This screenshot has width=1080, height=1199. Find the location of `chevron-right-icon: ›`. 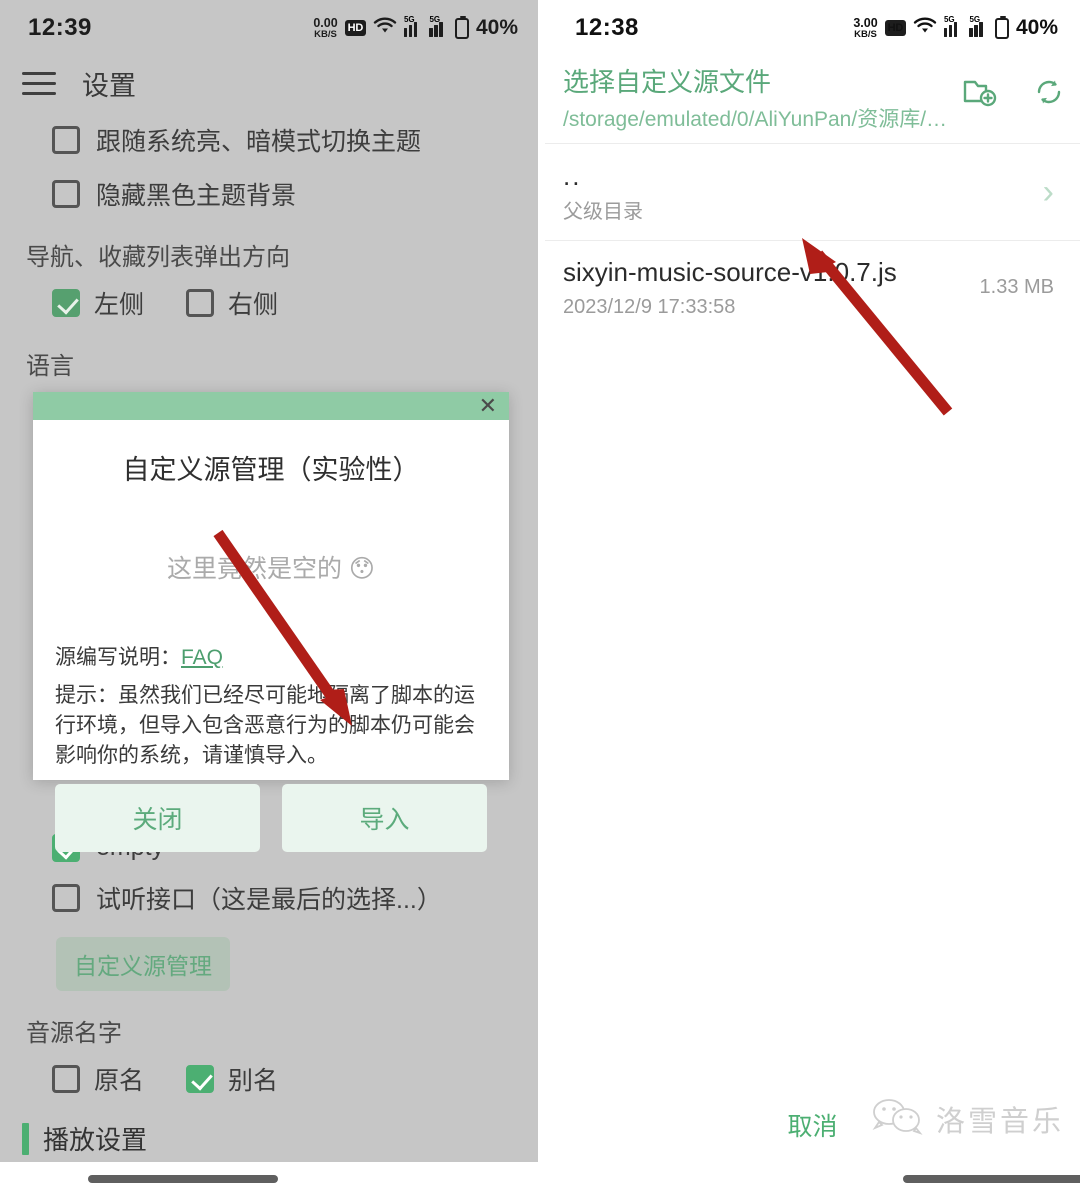

chevron-right-icon: › is located at coordinates (1048, 191).